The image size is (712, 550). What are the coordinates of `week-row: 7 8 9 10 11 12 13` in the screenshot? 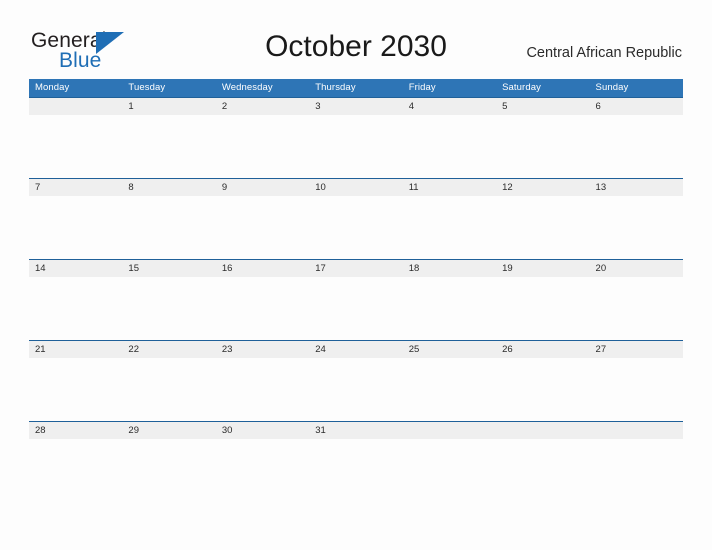 It's located at (356, 218).